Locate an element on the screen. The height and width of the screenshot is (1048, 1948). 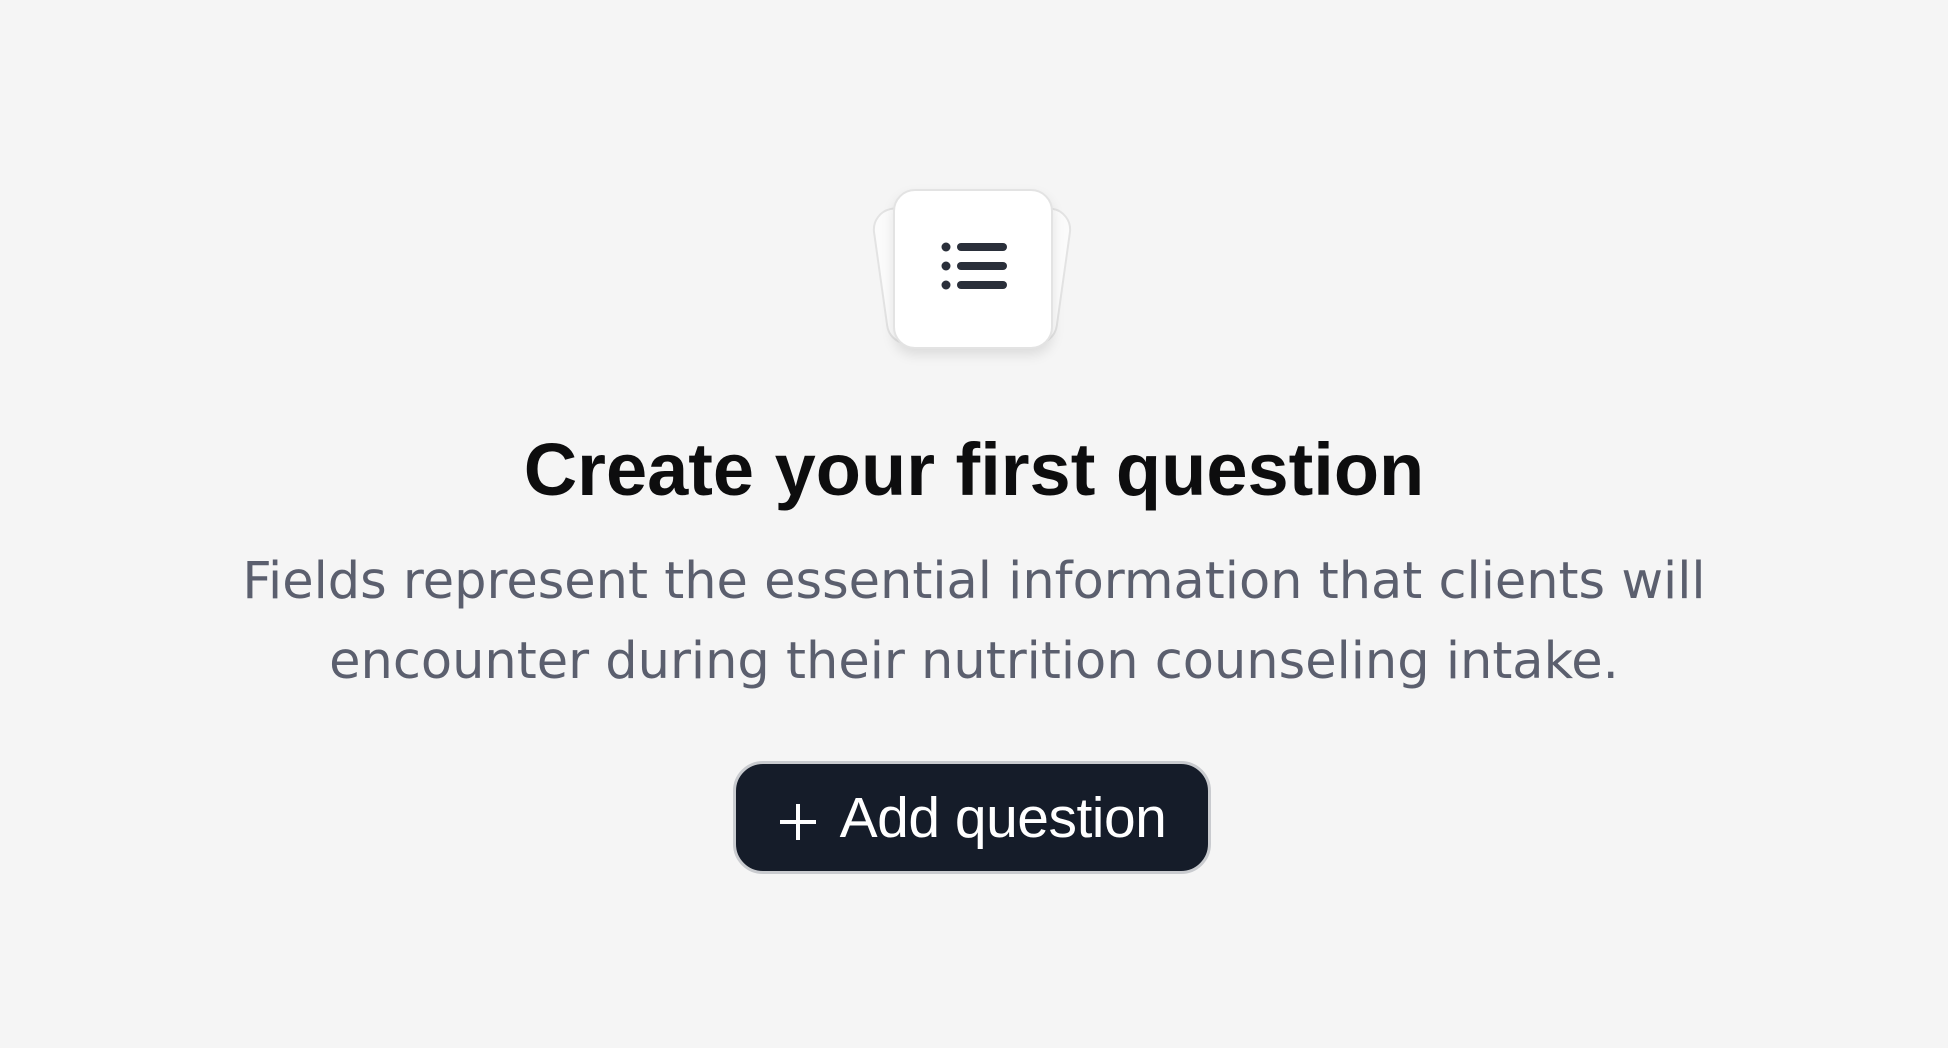
list-icon is located at coordinates (974, 266).